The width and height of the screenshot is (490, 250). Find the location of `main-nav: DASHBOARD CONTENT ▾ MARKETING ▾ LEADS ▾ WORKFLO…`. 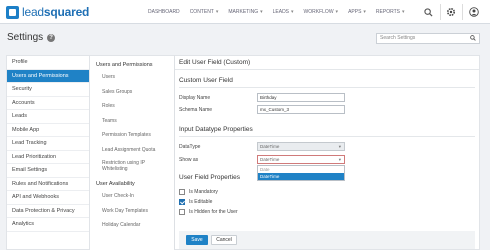

main-nav: DASHBOARD CONTENT ▾ MARKETING ▾ LEADS ▾ WORKFLO… is located at coordinates (281, 12).